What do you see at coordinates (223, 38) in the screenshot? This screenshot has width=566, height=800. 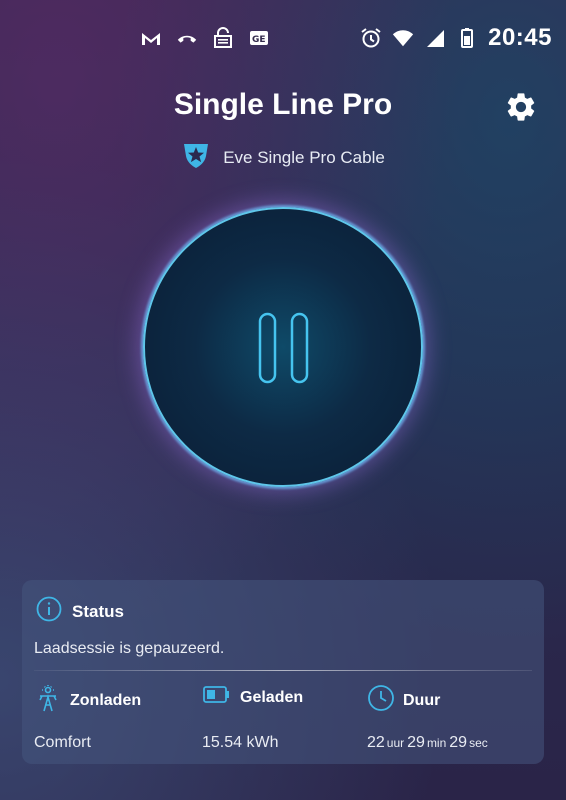 I see `vpn-lock-icon` at bounding box center [223, 38].